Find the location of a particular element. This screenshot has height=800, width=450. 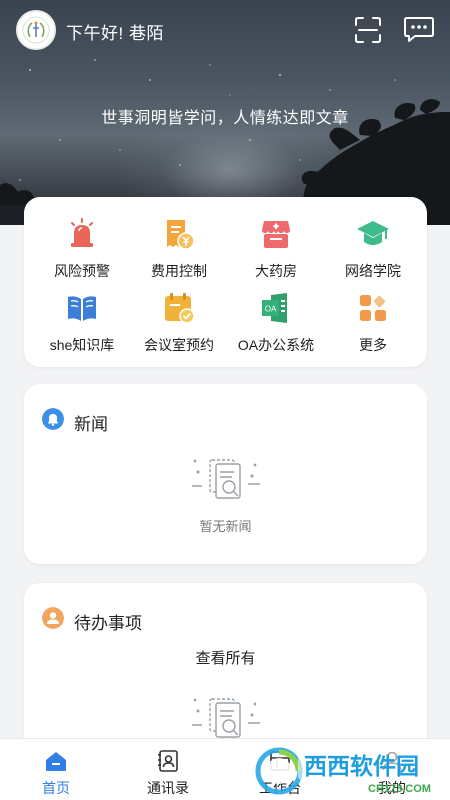

todo-title: 待办事项 is located at coordinates (108, 623).